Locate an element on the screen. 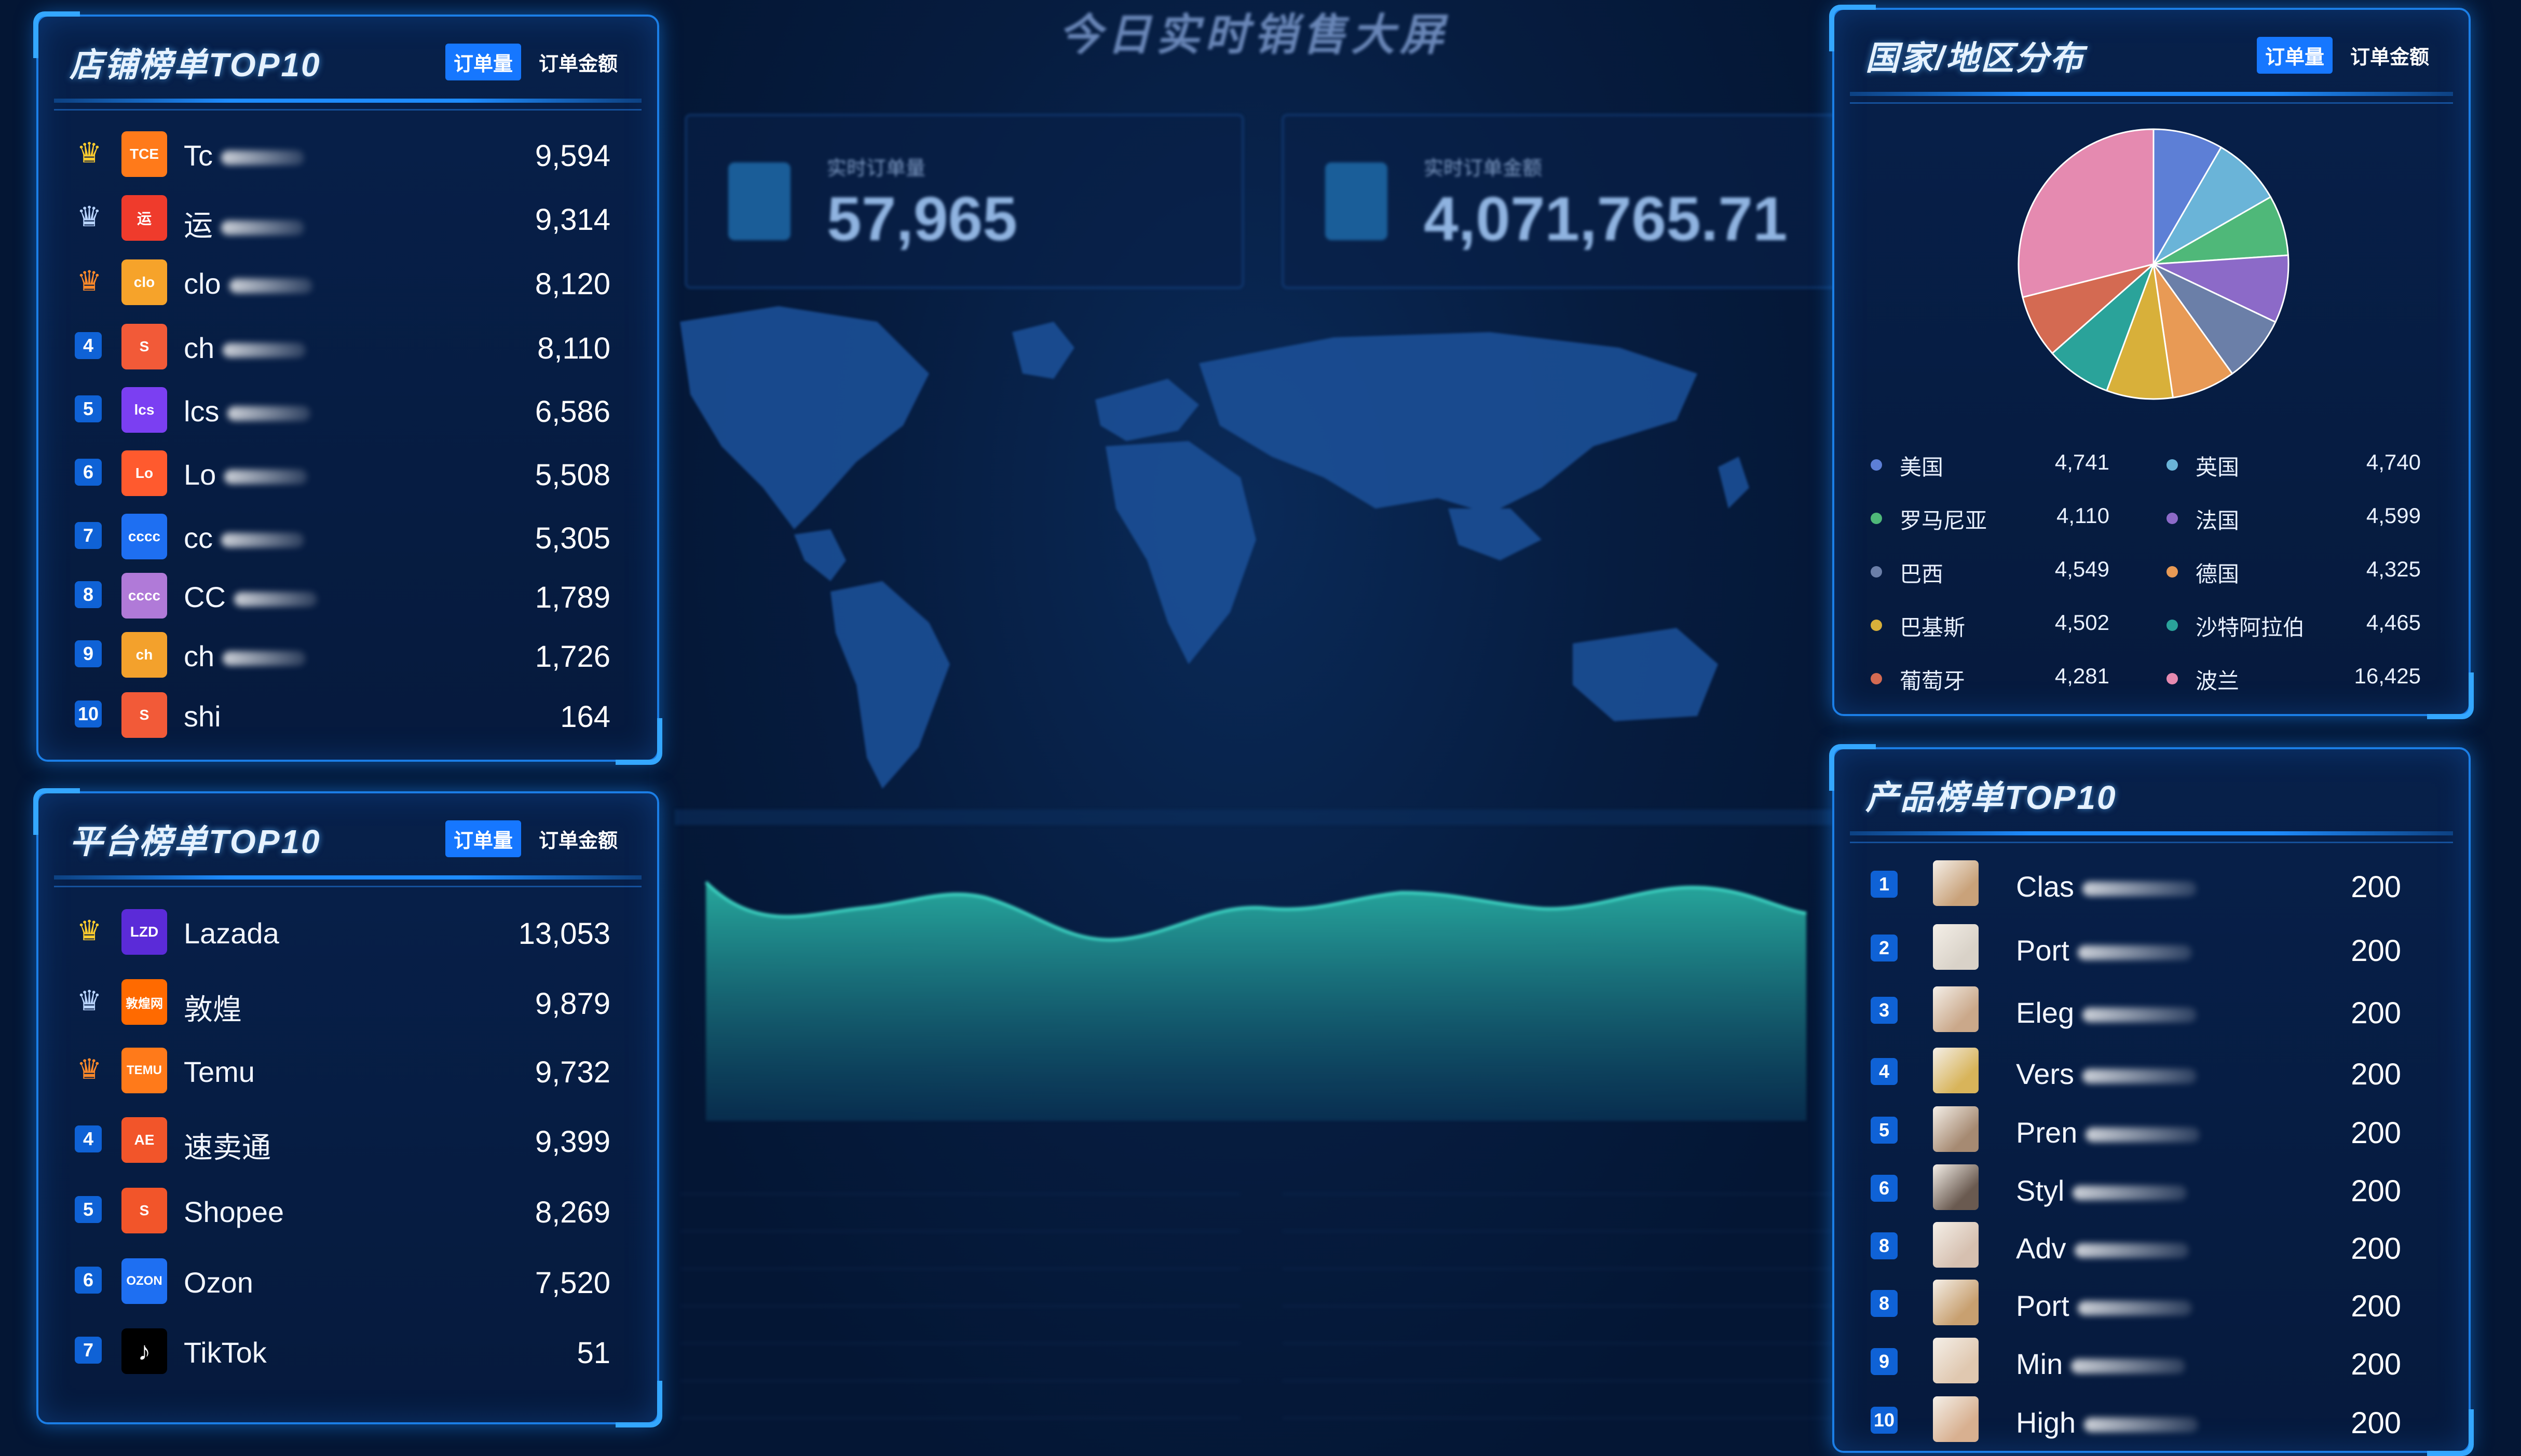 This screenshot has width=2521, height=1456. list-item: 5 lcs lcs 6,586 is located at coordinates (347, 410).